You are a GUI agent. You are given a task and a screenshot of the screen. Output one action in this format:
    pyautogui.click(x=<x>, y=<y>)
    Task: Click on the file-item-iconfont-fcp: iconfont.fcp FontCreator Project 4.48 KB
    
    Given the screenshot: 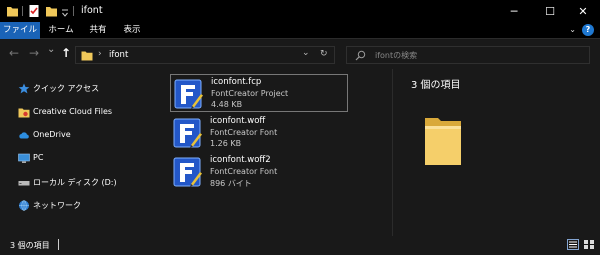 What is the action you would take?
    pyautogui.click(x=259, y=93)
    